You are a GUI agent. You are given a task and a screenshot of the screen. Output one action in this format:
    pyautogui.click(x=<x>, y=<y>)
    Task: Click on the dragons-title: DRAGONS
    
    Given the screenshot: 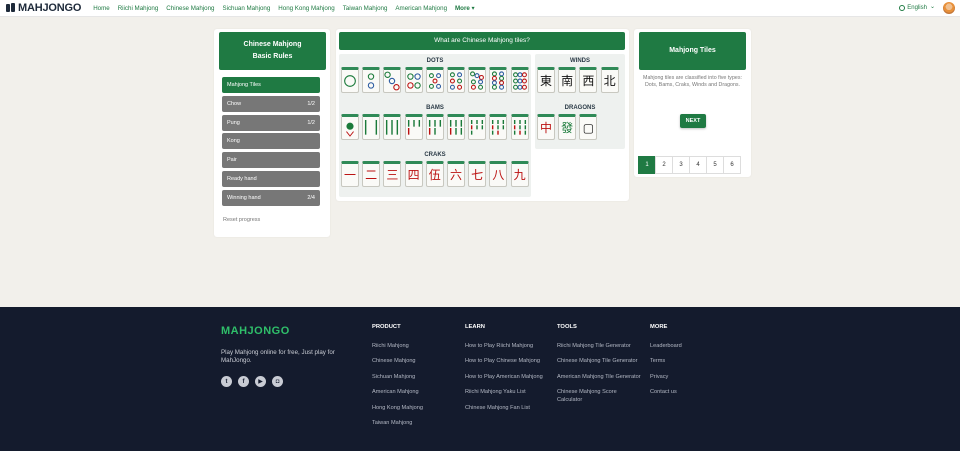 What is the action you would take?
    pyautogui.click(x=580, y=108)
    